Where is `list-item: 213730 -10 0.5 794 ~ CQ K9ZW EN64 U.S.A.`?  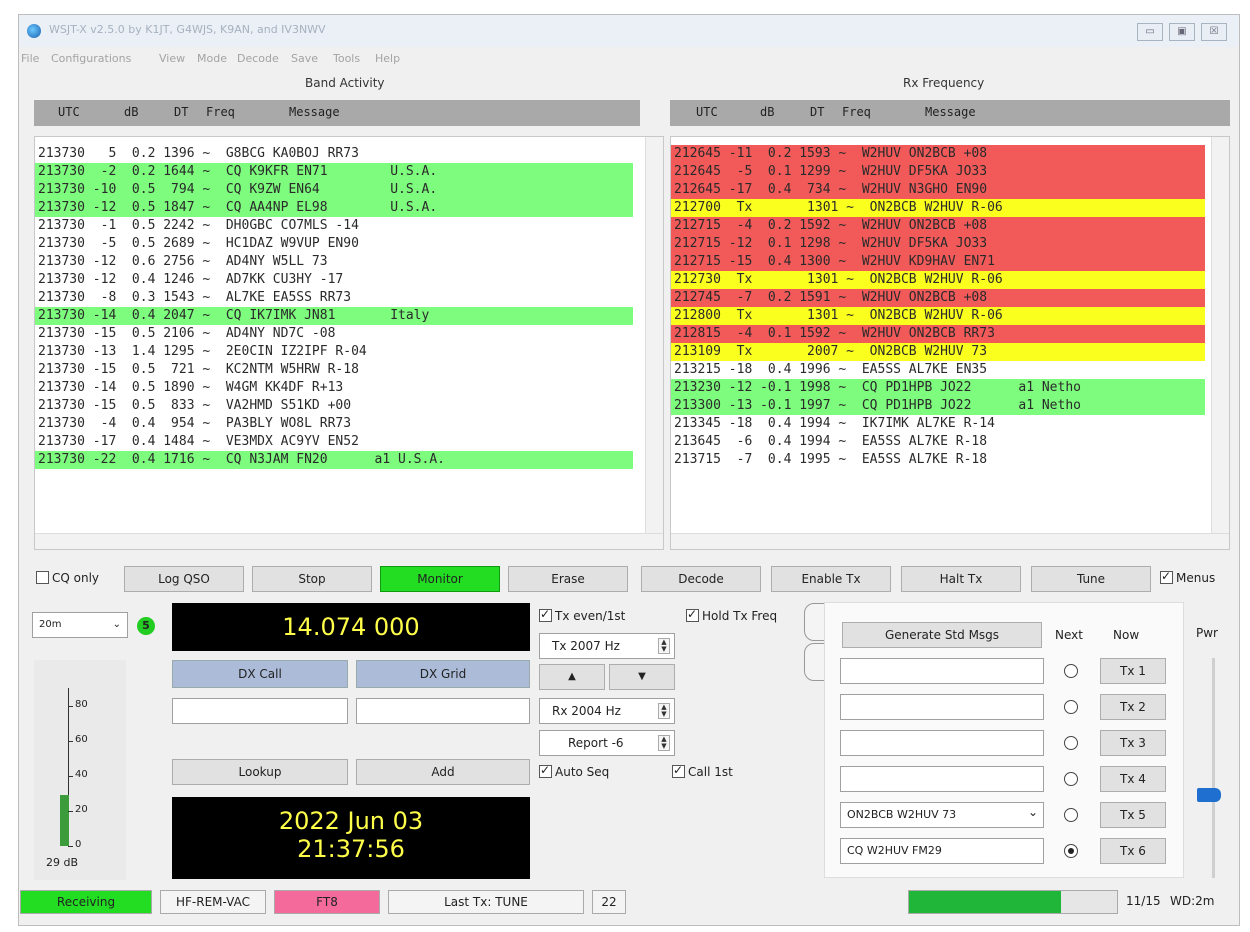
list-item: 213730 -10 0.5 794 ~ CQ K9ZW EN64 U.S.A. is located at coordinates (334, 190).